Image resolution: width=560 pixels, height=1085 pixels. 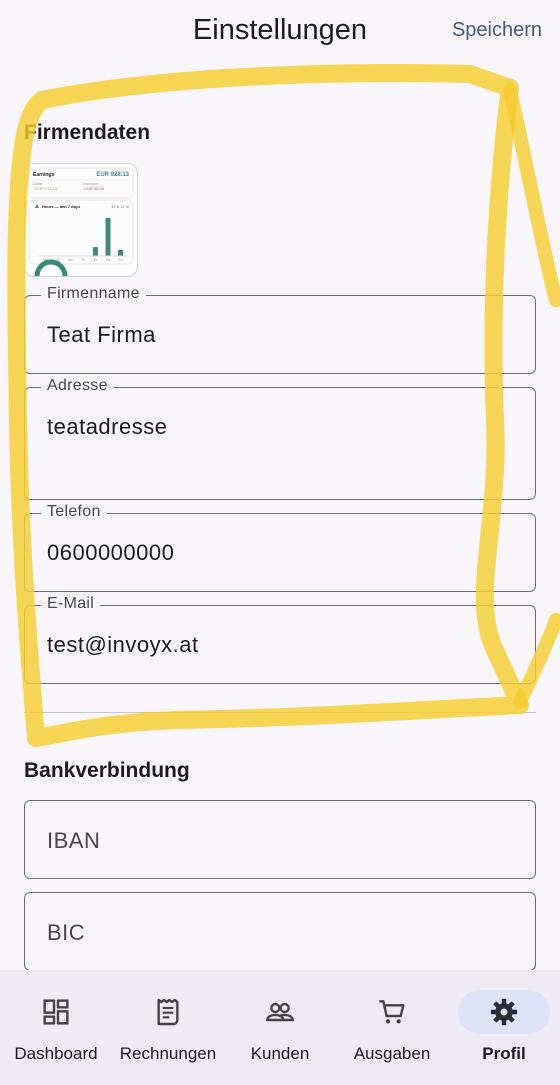 I want to click on bank-section-title: Bankverbindung, so click(x=107, y=770).